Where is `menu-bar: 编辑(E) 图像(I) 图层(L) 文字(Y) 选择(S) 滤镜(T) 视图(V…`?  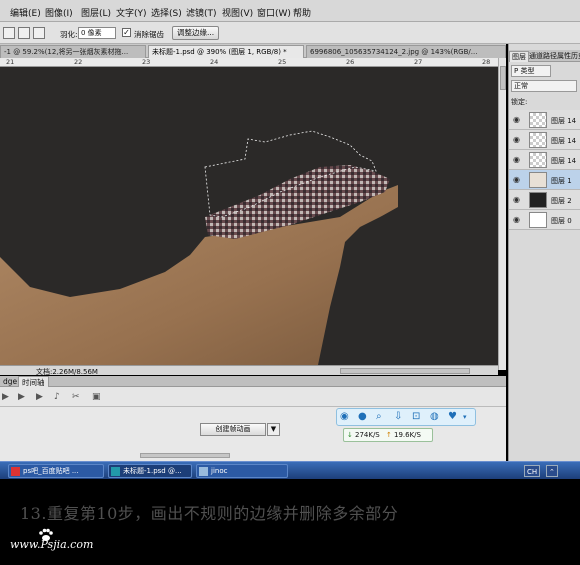
menu-bar: 编辑(E) 图像(I) 图层(L) 文字(Y) 选择(S) 滤镜(T) 视图(V… is located at coordinates (290, 11).